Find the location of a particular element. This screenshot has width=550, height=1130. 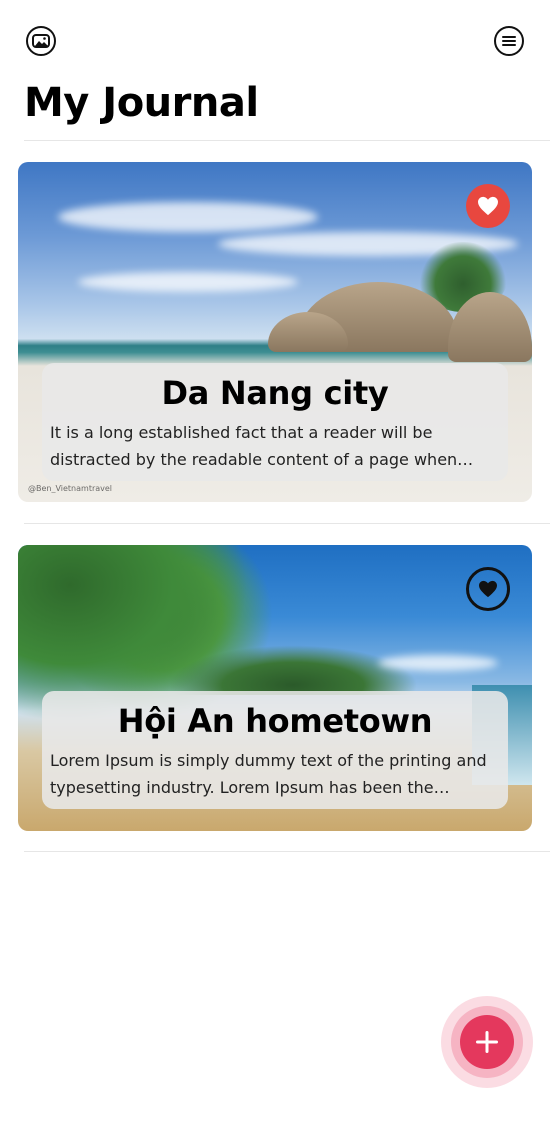

page-title: My Journal is located at coordinates (141, 103).